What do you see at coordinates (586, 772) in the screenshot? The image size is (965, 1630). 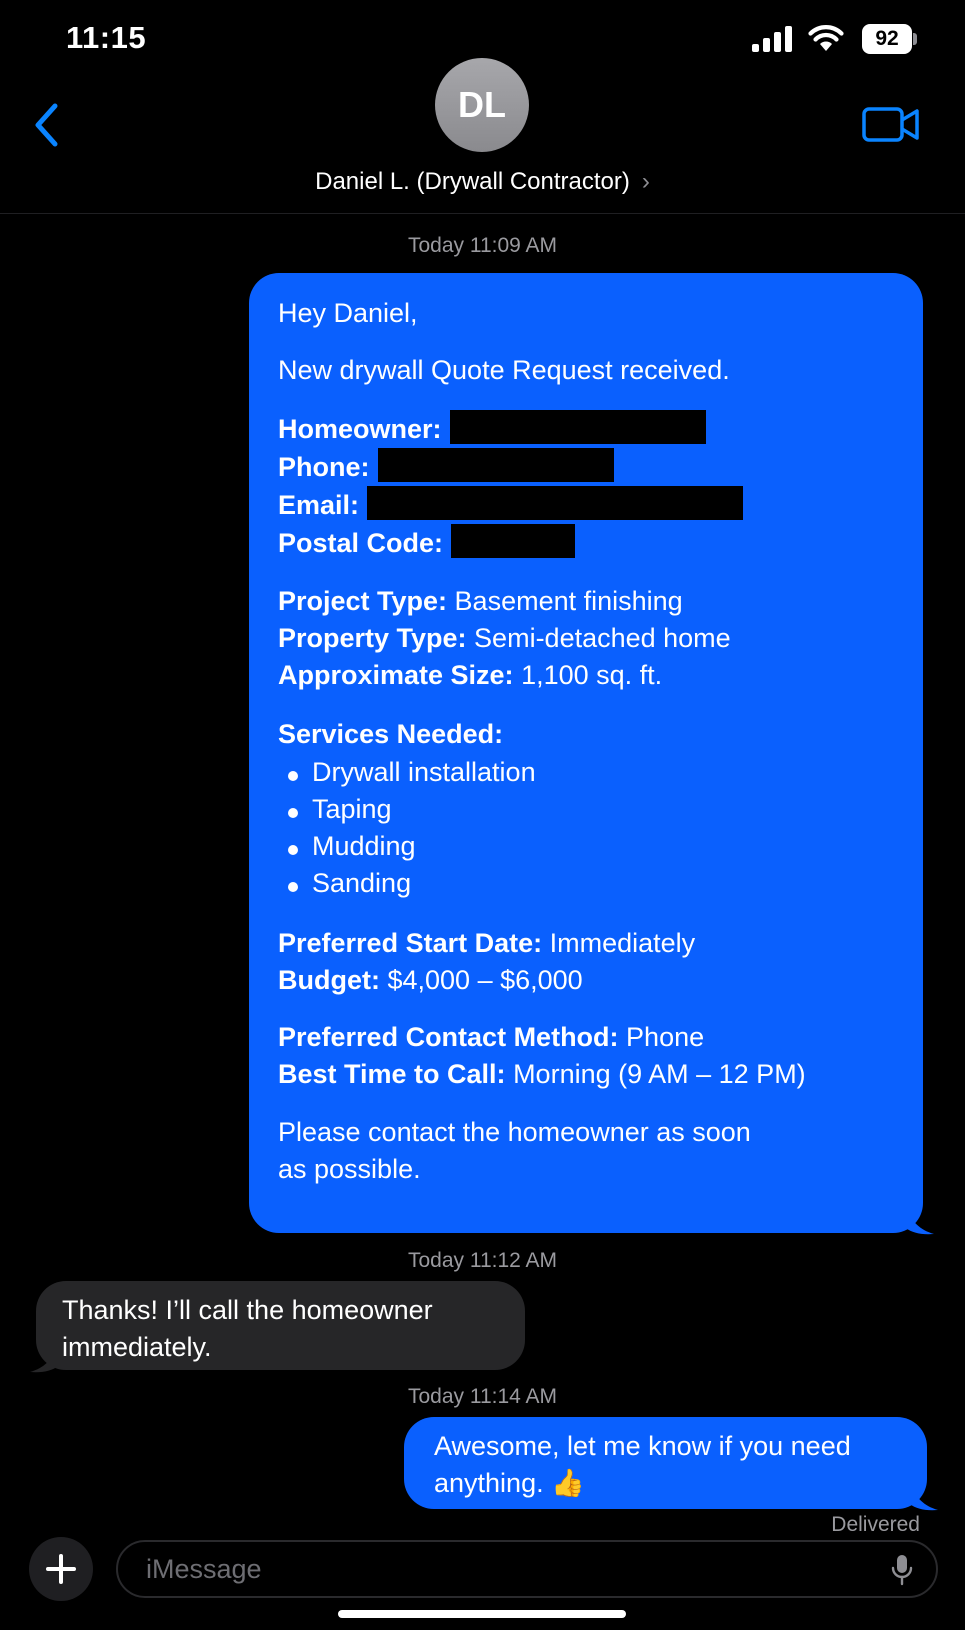 I see `list-item: Drywall installation` at bounding box center [586, 772].